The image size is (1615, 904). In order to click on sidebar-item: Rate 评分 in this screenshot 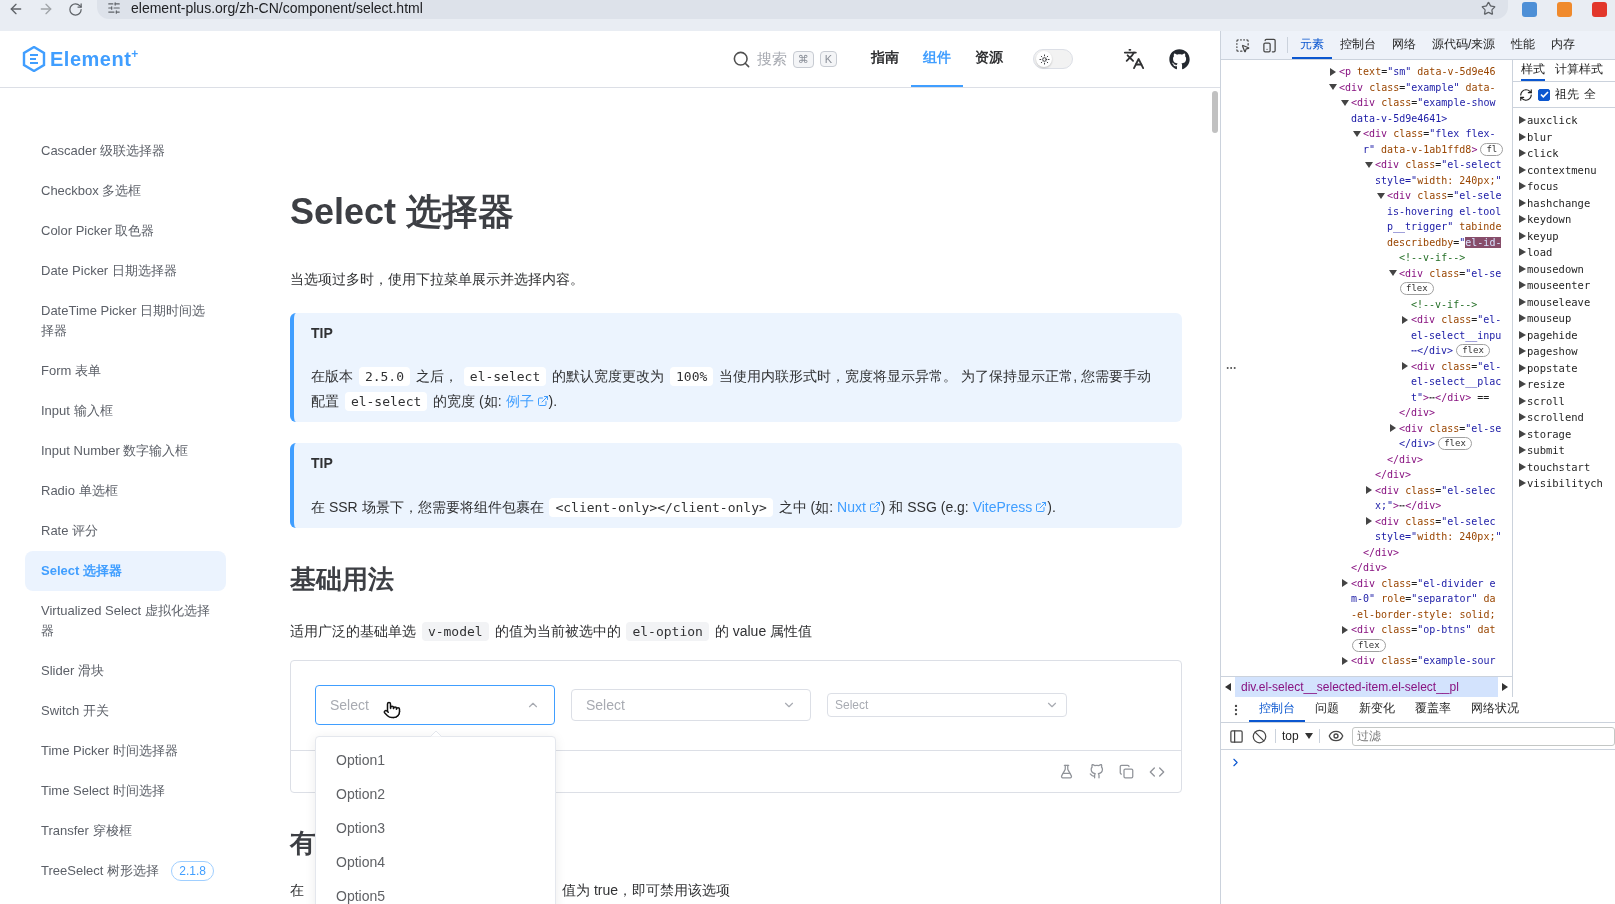, I will do `click(125, 531)`.